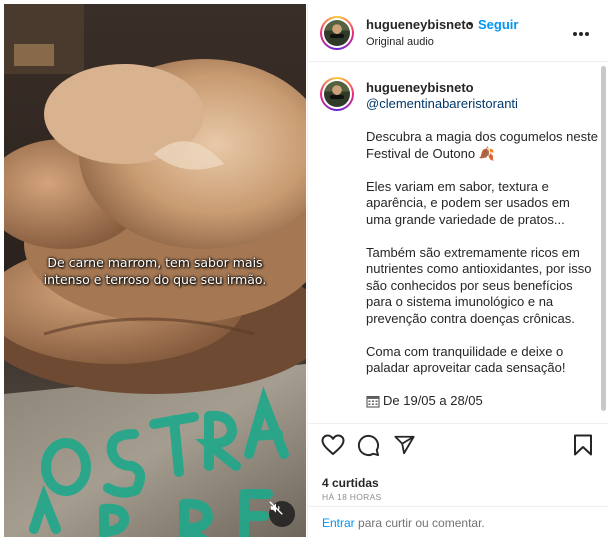 This screenshot has height=541, width=611. Describe the element at coordinates (400, 42) in the screenshot. I see `audio-label: Original audio` at that location.